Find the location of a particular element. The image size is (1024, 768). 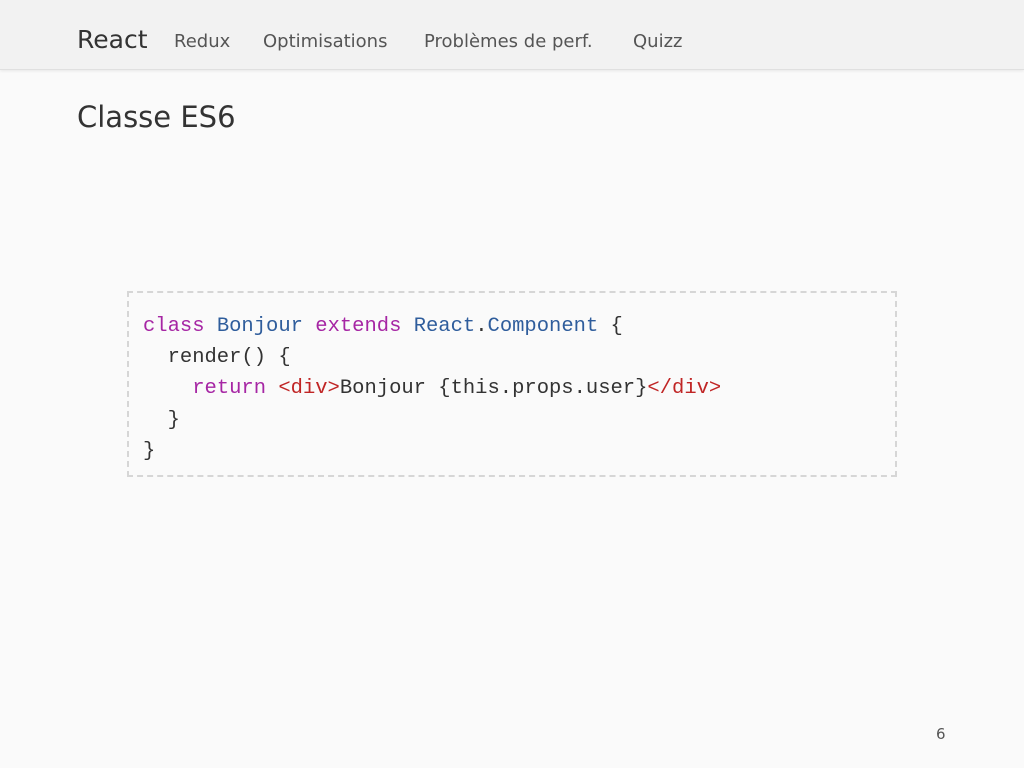

code-open-brace: { is located at coordinates (610, 326).